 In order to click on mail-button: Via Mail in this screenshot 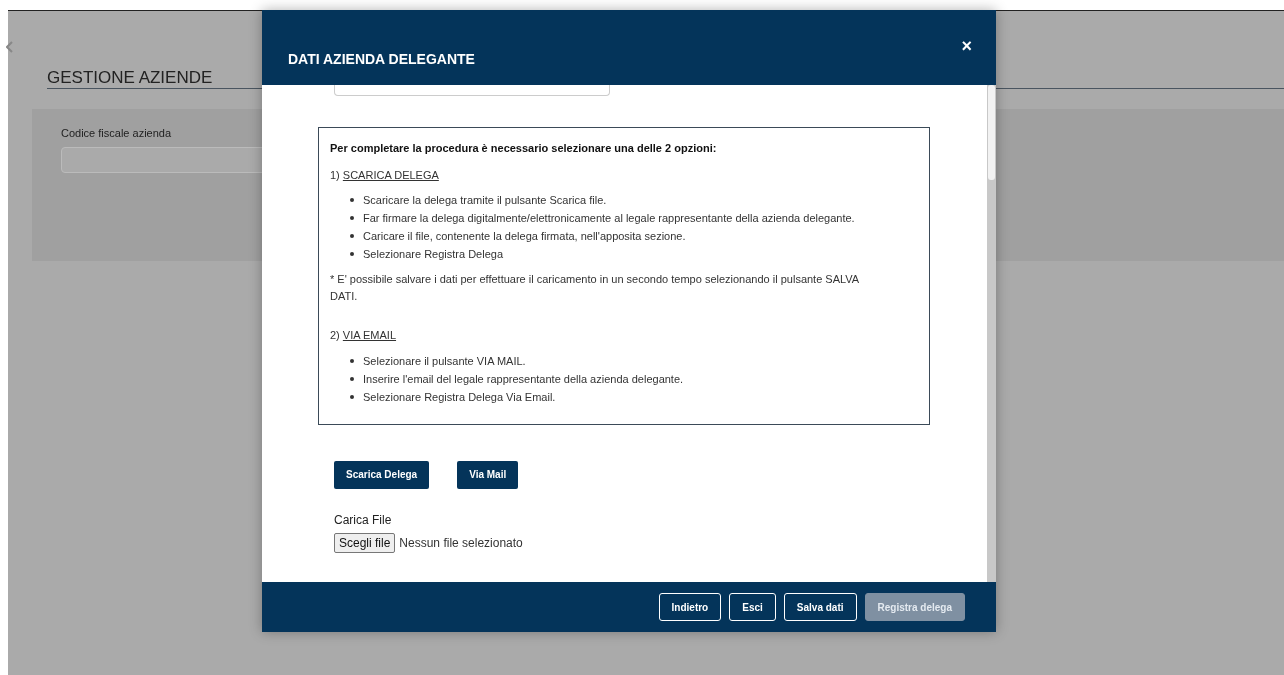, I will do `click(488, 474)`.